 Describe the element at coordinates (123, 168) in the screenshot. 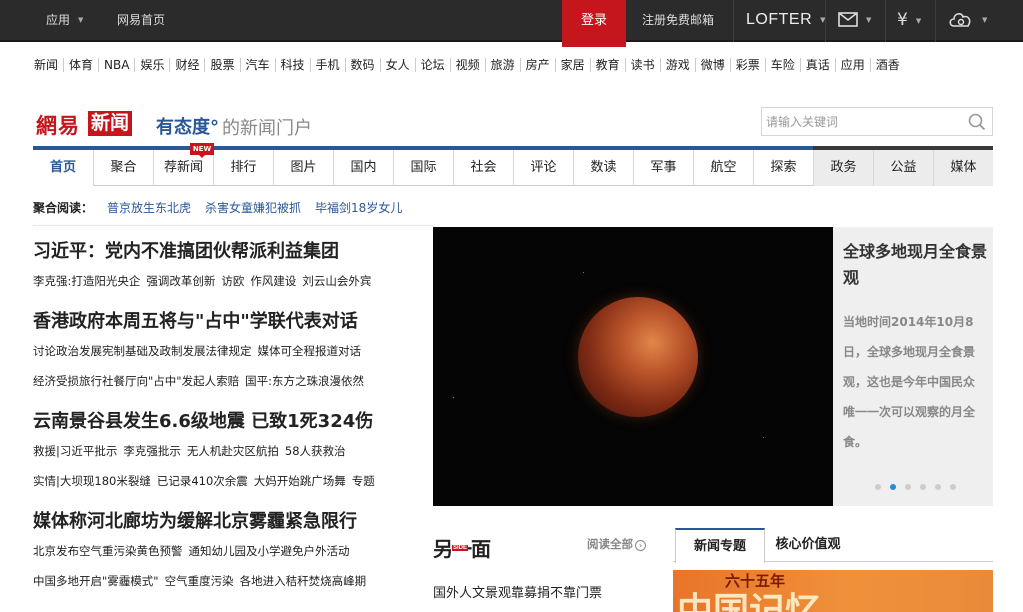

I see `tab-1: 聚合` at that location.